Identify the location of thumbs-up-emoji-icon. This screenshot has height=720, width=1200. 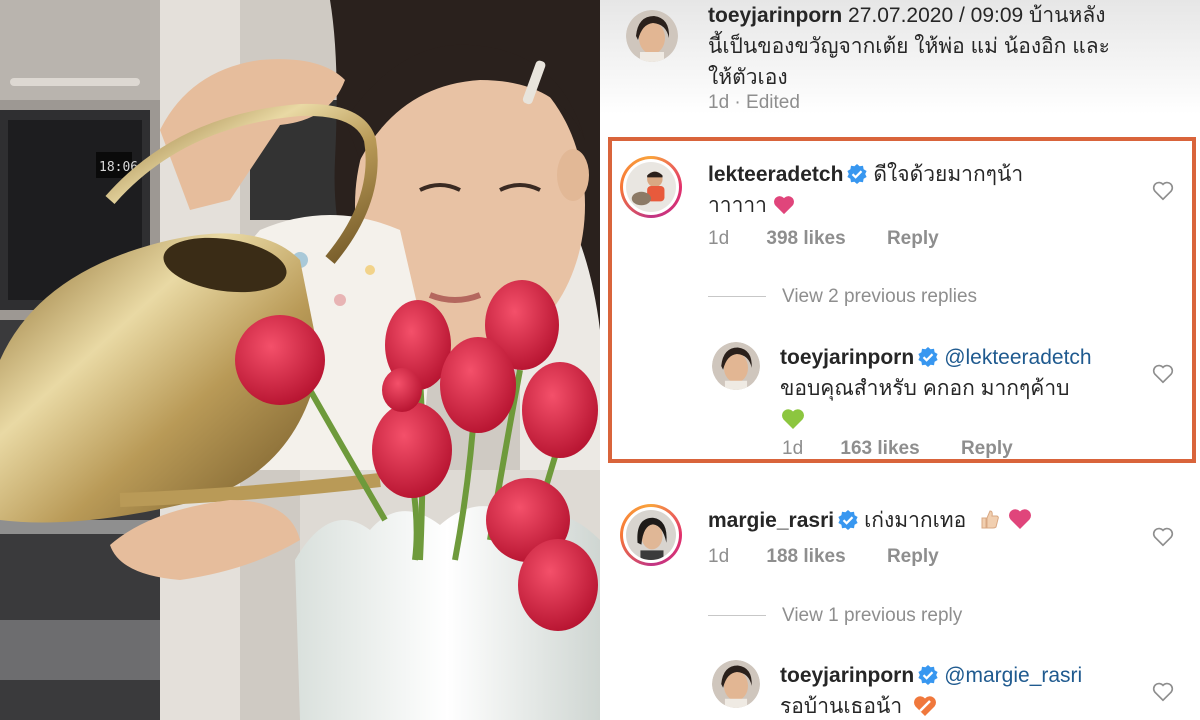
(990, 519).